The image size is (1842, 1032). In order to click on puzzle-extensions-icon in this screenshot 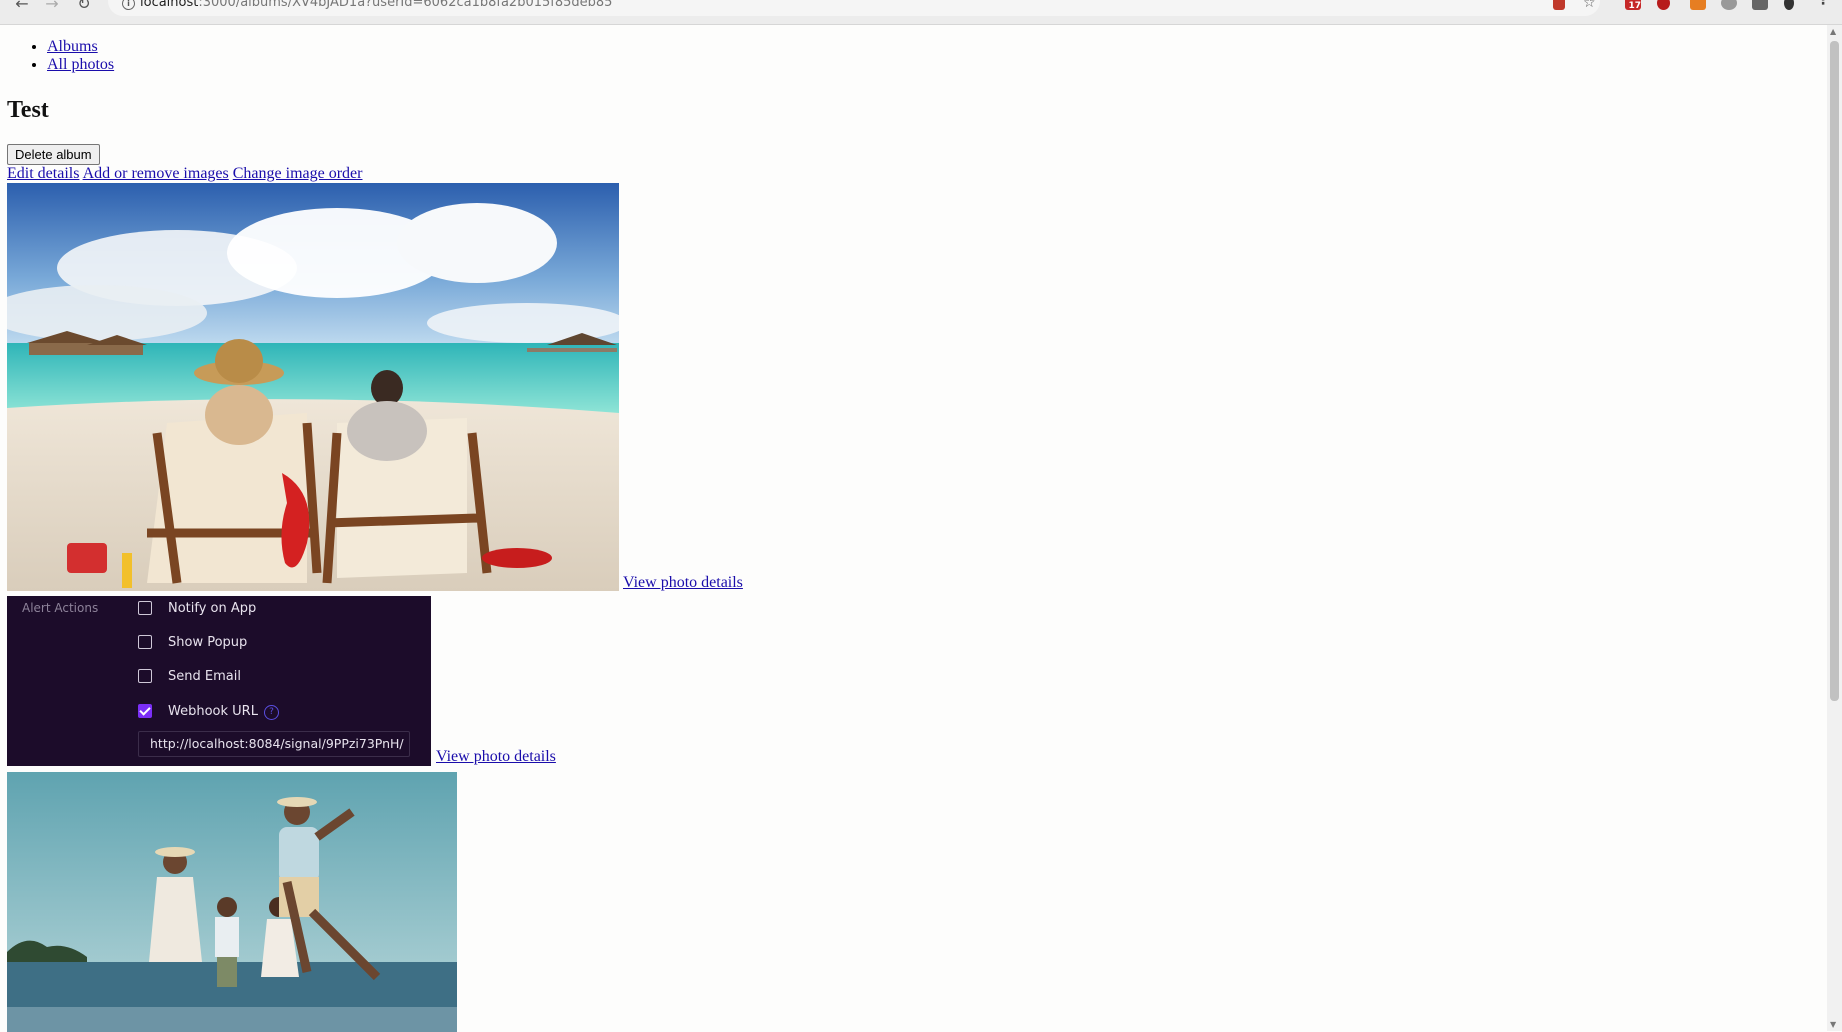, I will do `click(1760, 5)`.